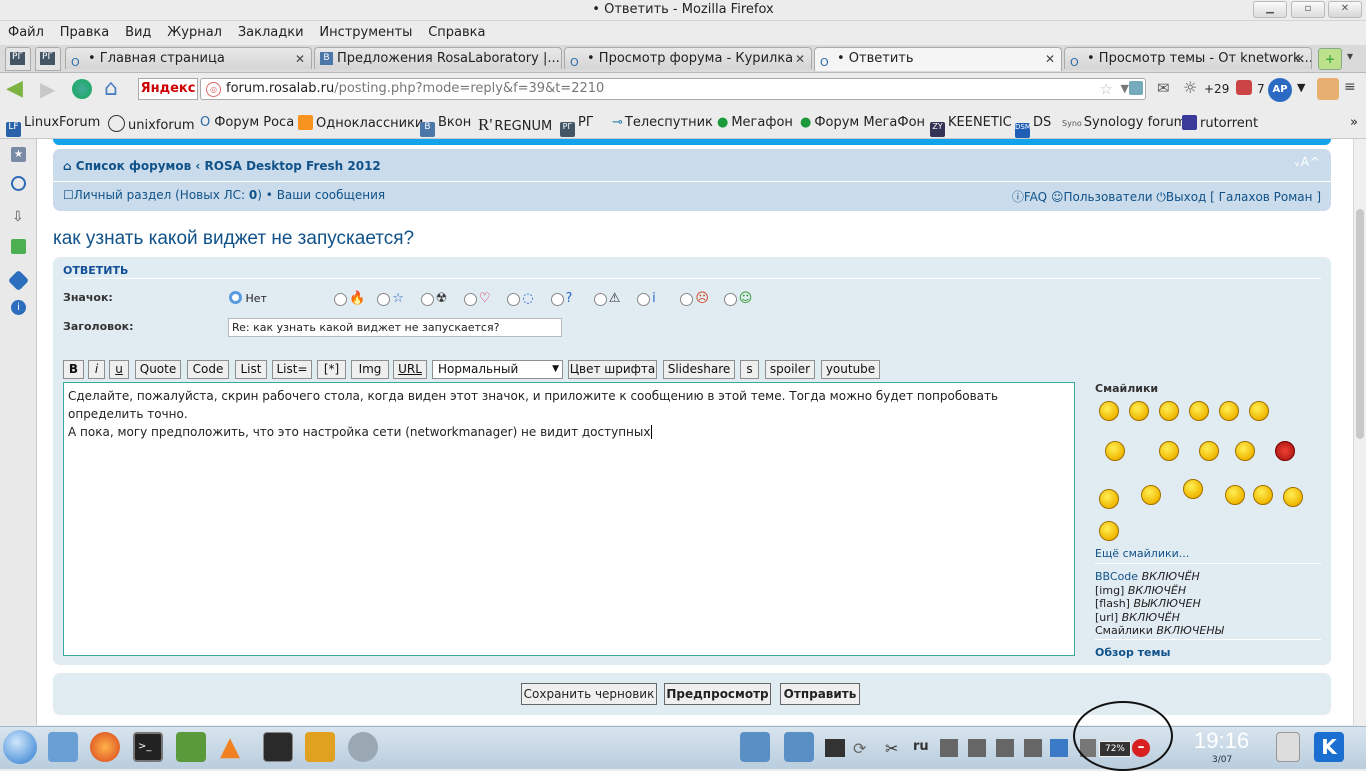  I want to click on list-ordered-button: List=, so click(292, 369).